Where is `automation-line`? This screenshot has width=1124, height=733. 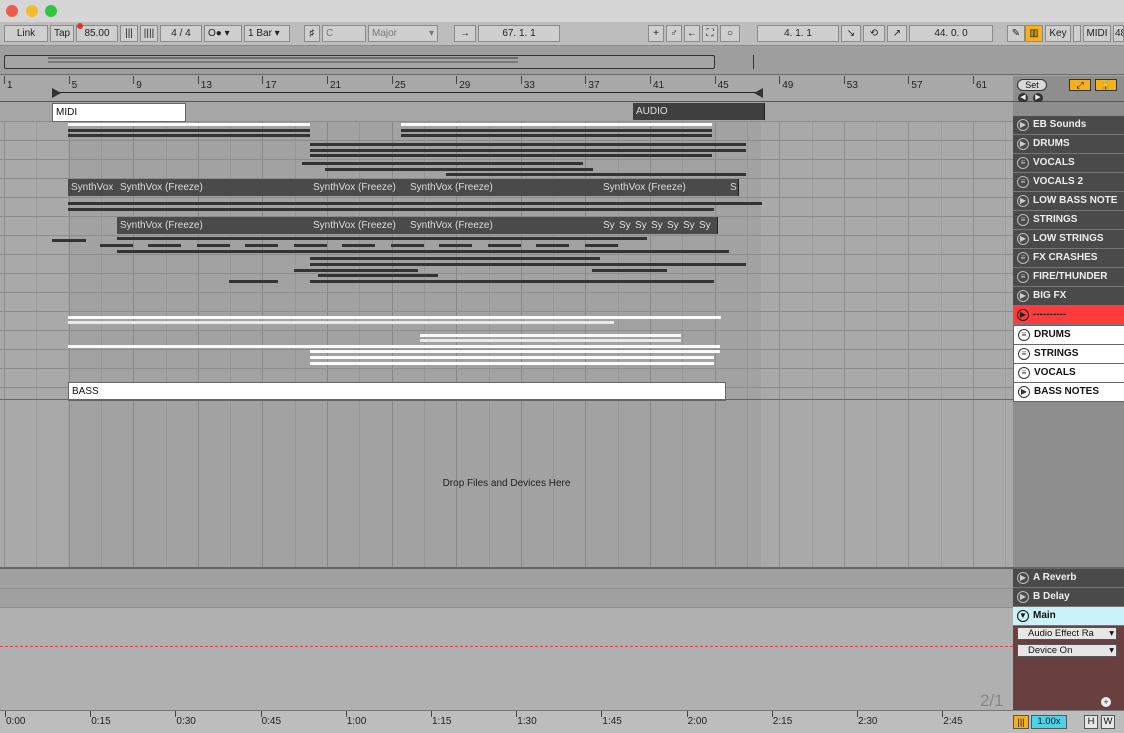
automation-line is located at coordinates (506, 646).